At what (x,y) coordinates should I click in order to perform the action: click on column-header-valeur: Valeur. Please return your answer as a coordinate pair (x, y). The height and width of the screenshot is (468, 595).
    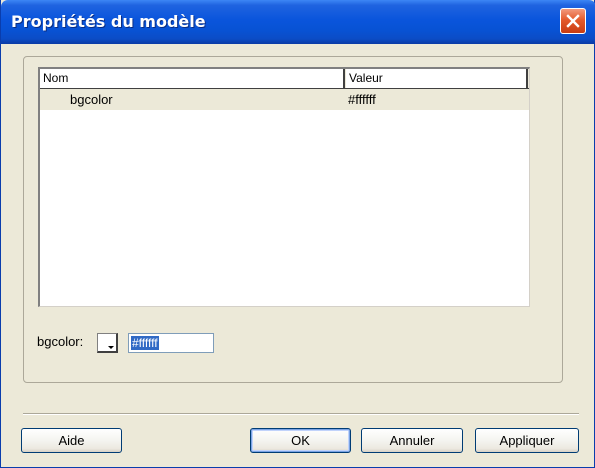
    Looking at the image, I should click on (437, 78).